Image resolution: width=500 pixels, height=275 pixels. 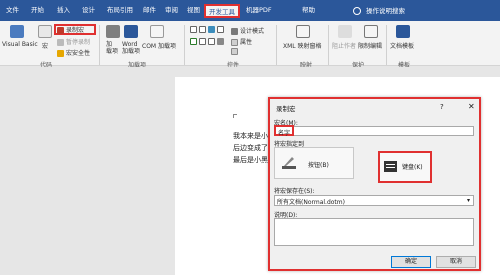 What do you see at coordinates (402, 45) in the screenshot?
I see `document-template-button: 文档模板` at bounding box center [402, 45].